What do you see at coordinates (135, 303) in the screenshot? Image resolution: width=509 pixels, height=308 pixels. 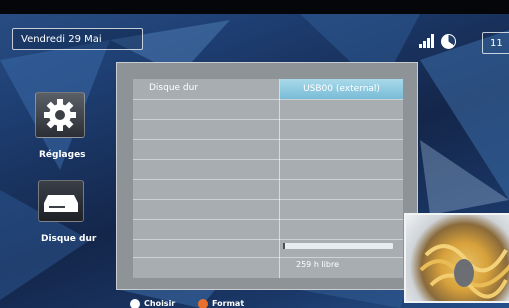 I see `ok-button-icon` at bounding box center [135, 303].